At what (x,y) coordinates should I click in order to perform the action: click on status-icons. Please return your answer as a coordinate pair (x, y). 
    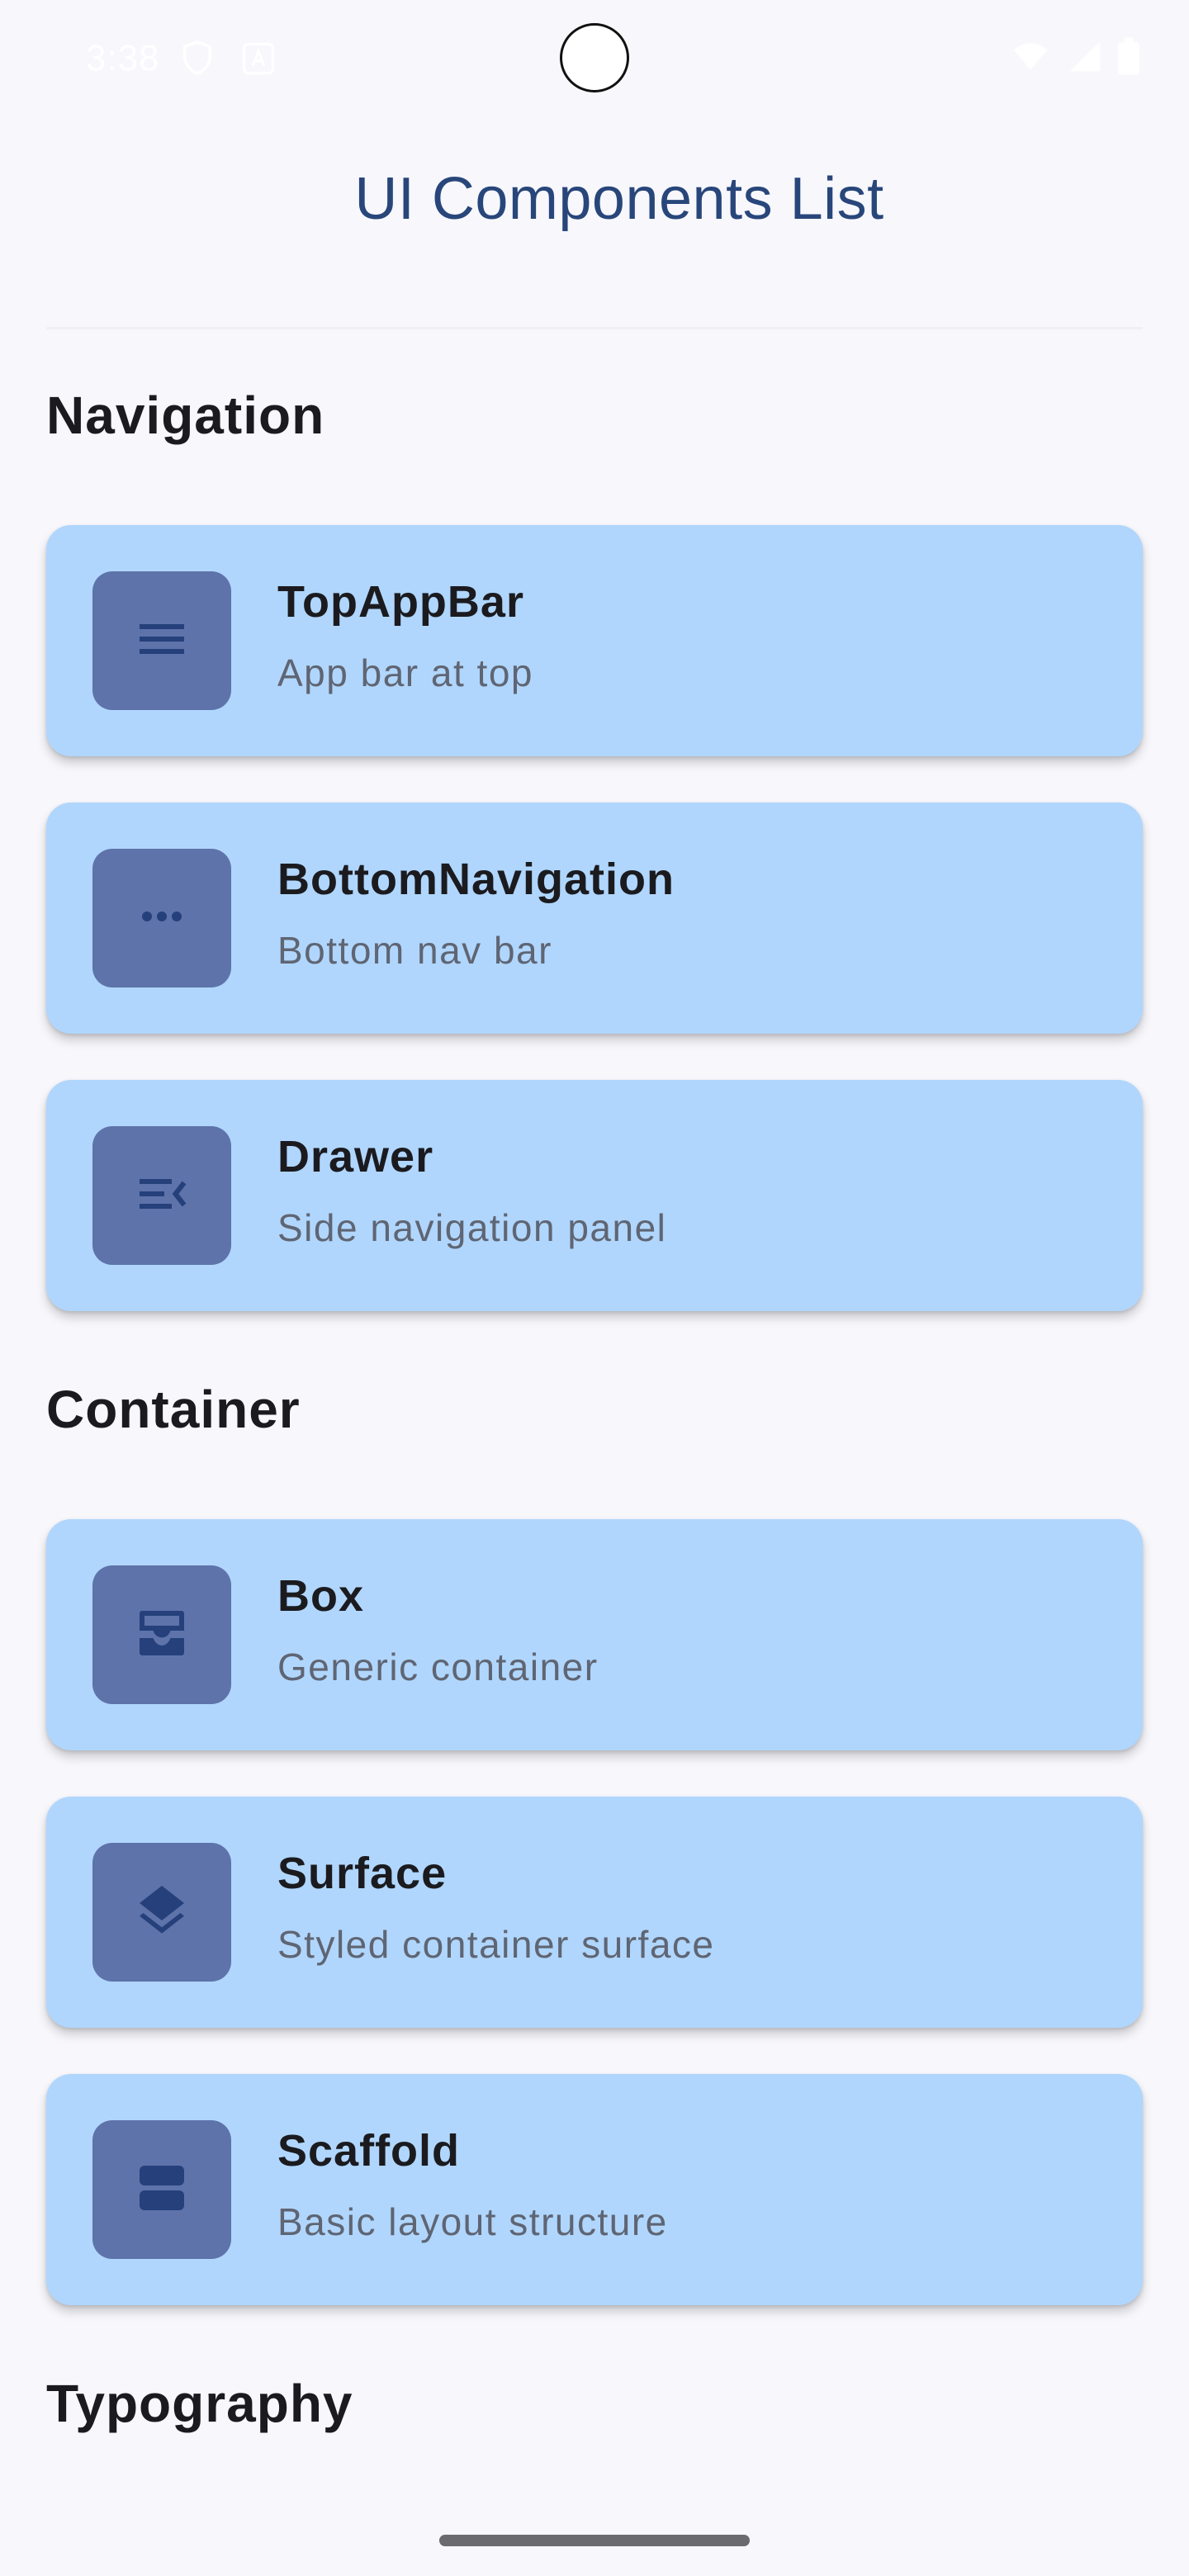
    Looking at the image, I should click on (1074, 57).